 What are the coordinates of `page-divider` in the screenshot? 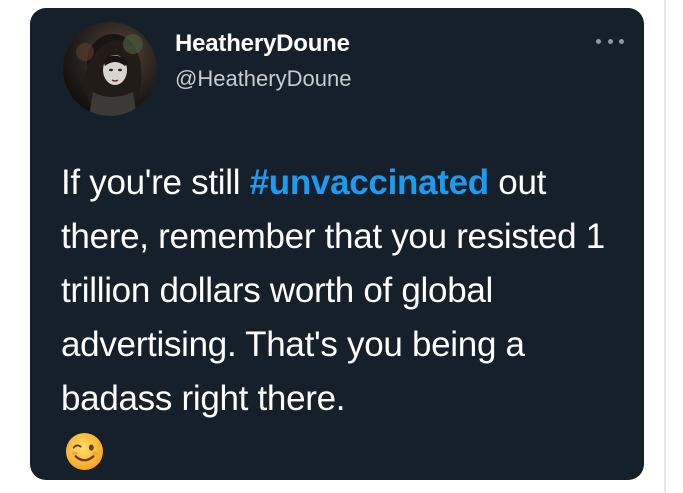 It's located at (665, 246).